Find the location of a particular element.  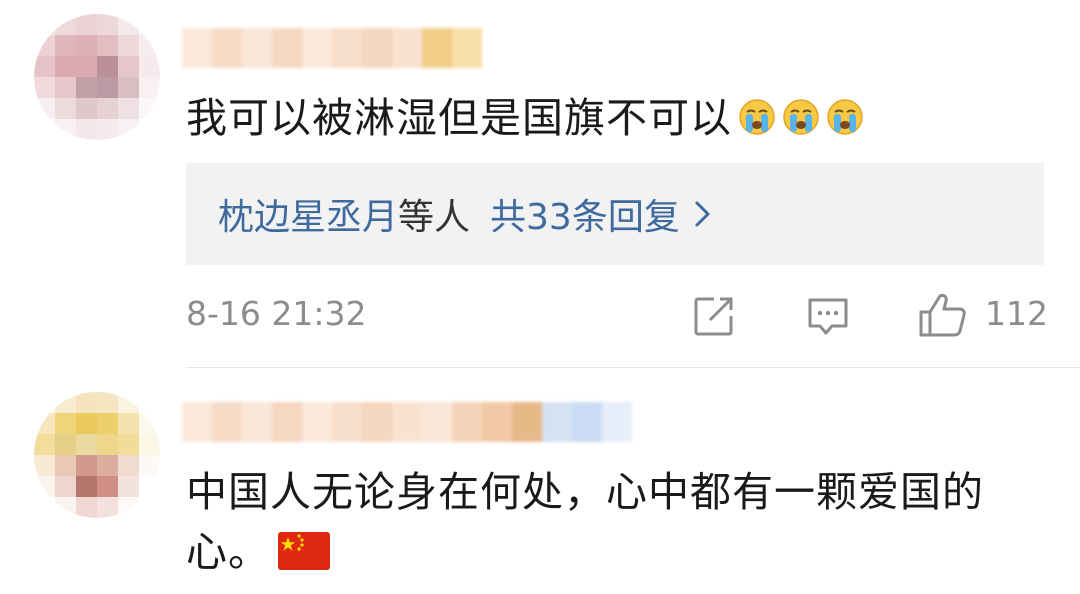

like-button is located at coordinates (943, 317).